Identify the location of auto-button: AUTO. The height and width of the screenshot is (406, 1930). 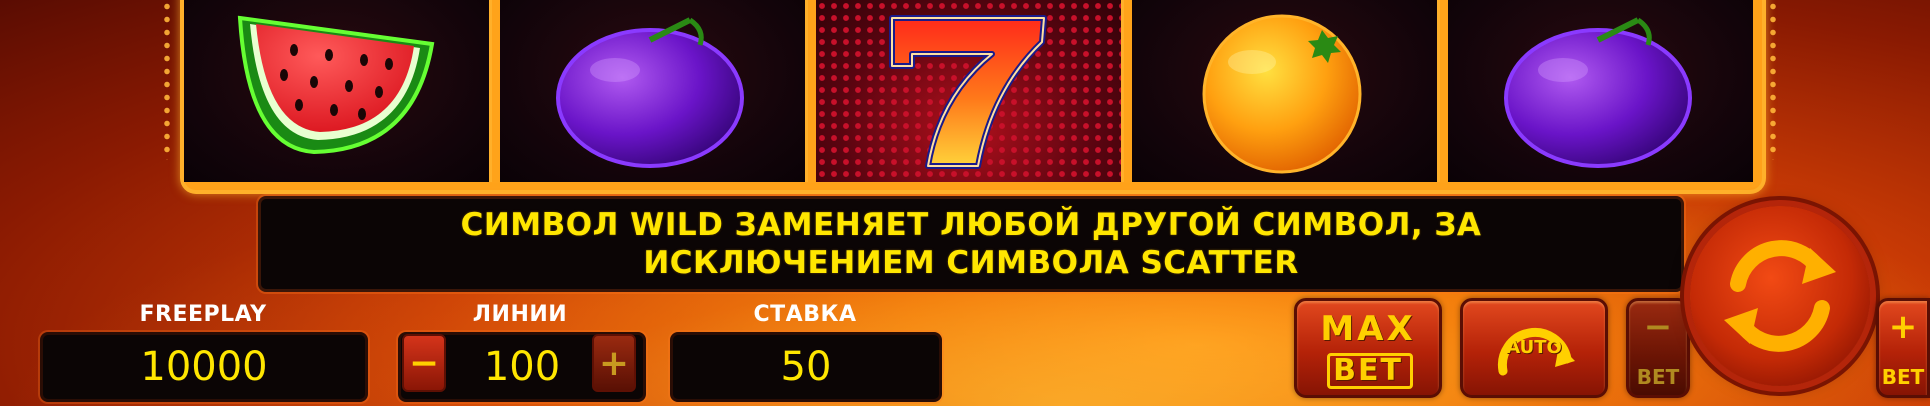
(1534, 348).